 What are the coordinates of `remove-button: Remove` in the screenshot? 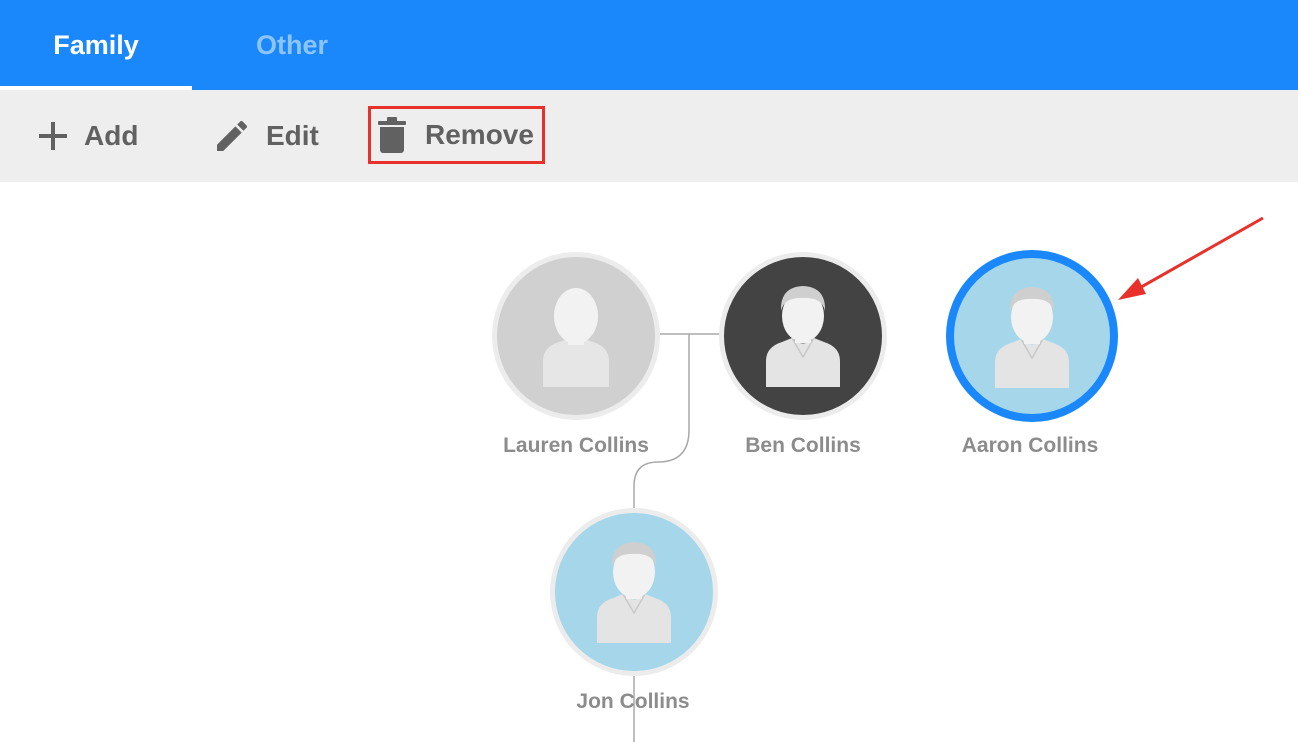 It's located at (456, 135).